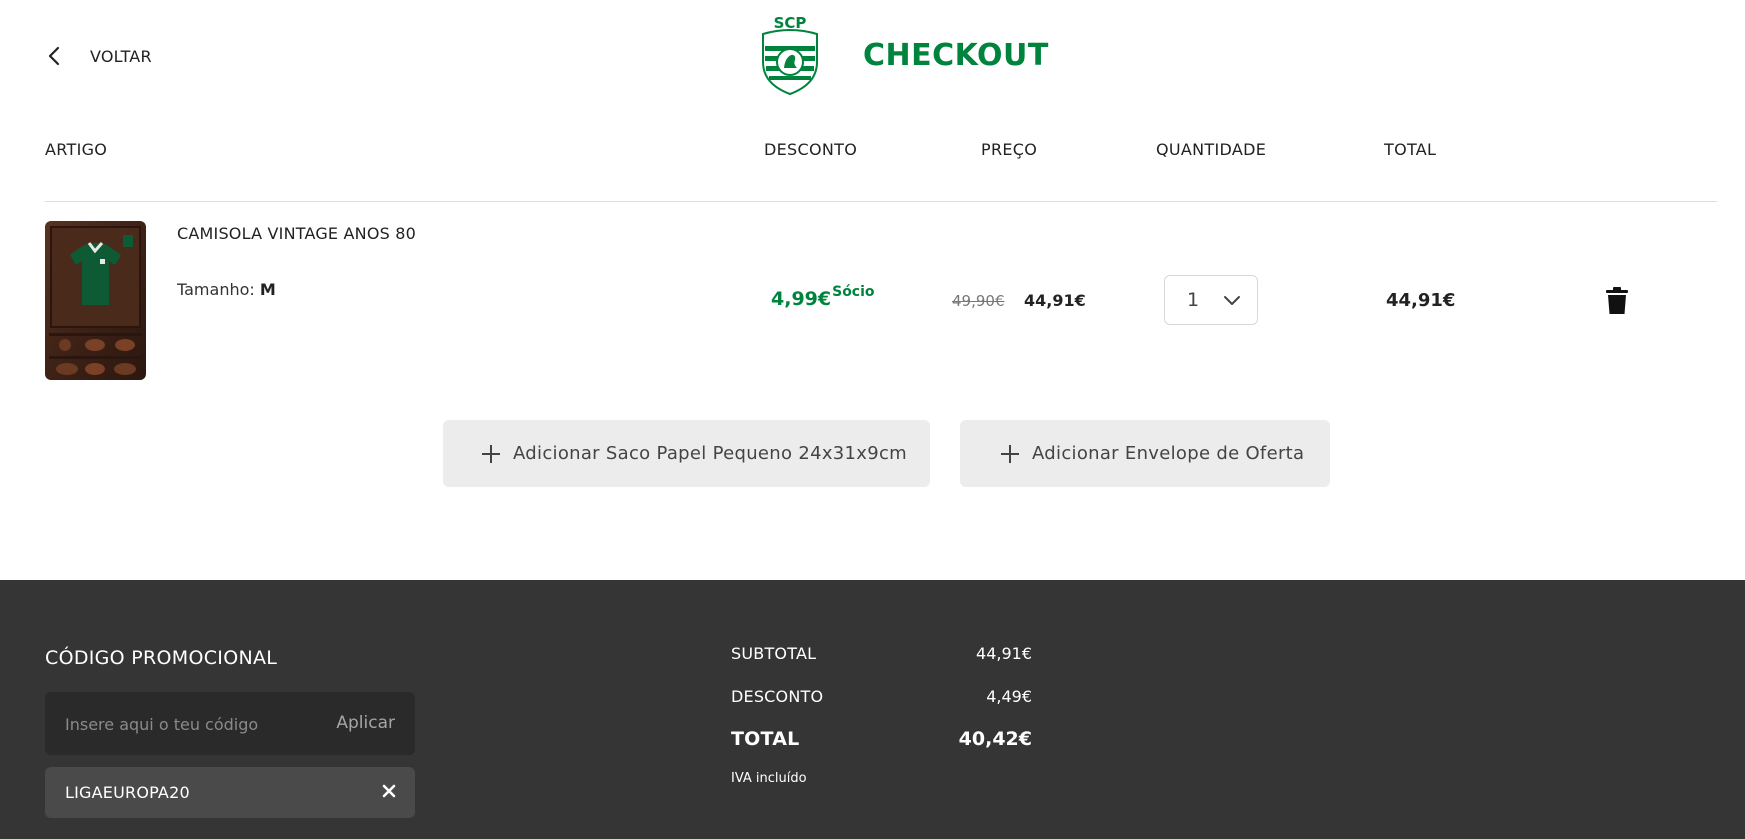 This screenshot has width=1745, height=839. Describe the element at coordinates (853, 292) in the screenshot. I see `discount-tag: Sócio` at that location.